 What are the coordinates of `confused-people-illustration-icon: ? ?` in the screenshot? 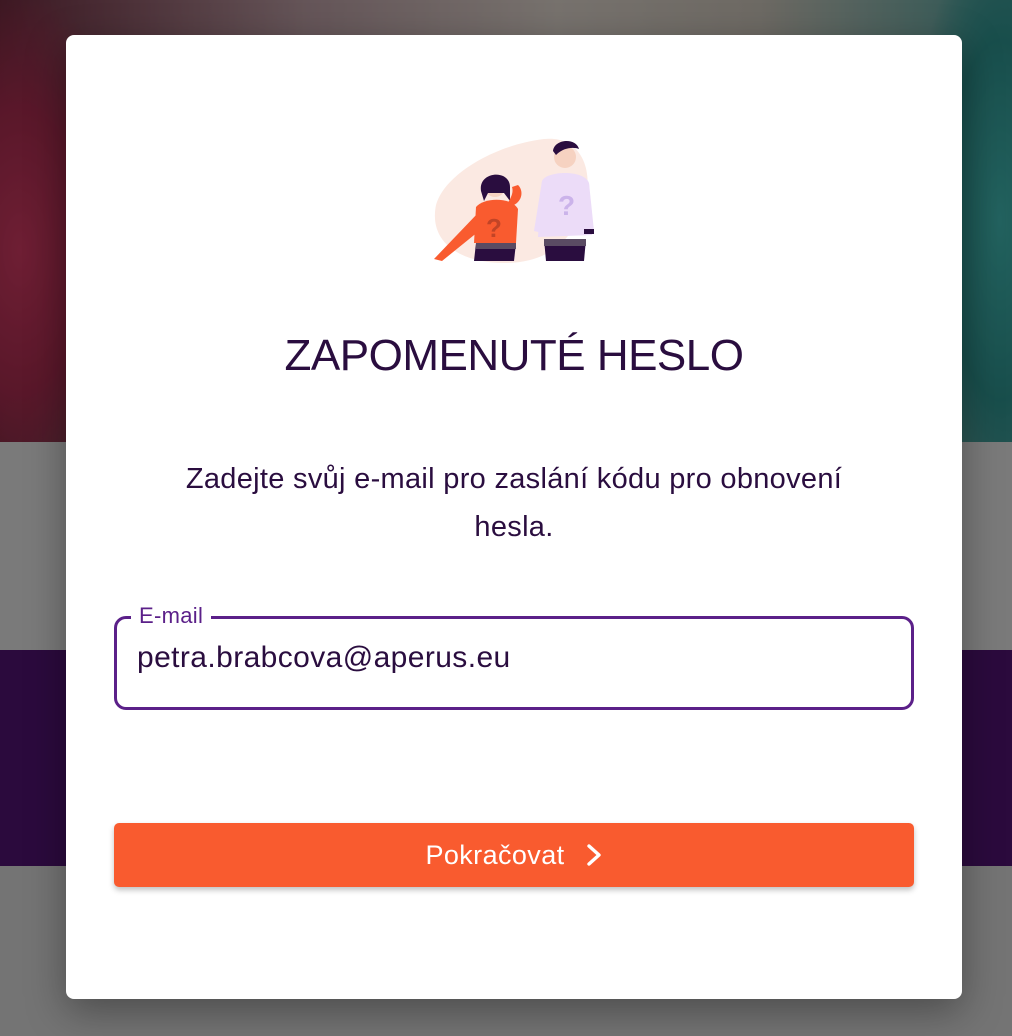 It's located at (514, 200).